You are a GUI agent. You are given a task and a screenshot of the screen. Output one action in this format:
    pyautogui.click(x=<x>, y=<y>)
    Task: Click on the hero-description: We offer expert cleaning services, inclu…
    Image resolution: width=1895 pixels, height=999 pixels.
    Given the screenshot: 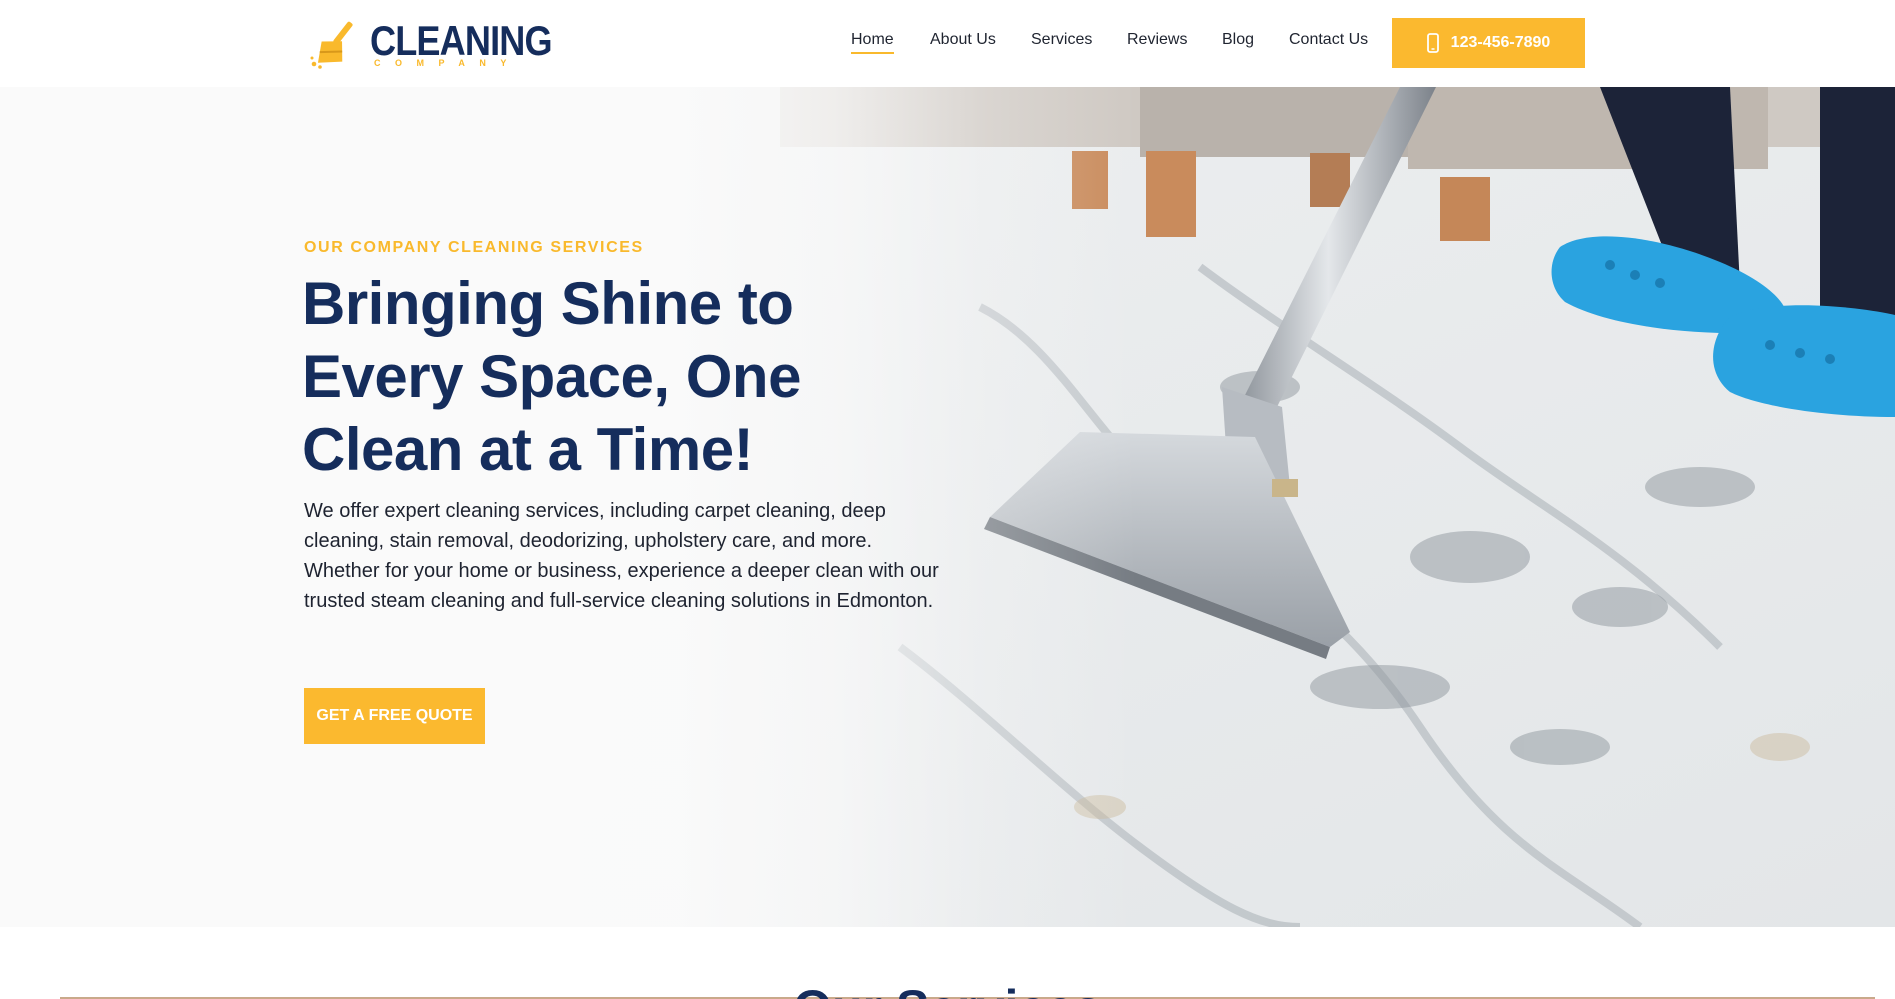 What is the action you would take?
    pyautogui.click(x=621, y=556)
    